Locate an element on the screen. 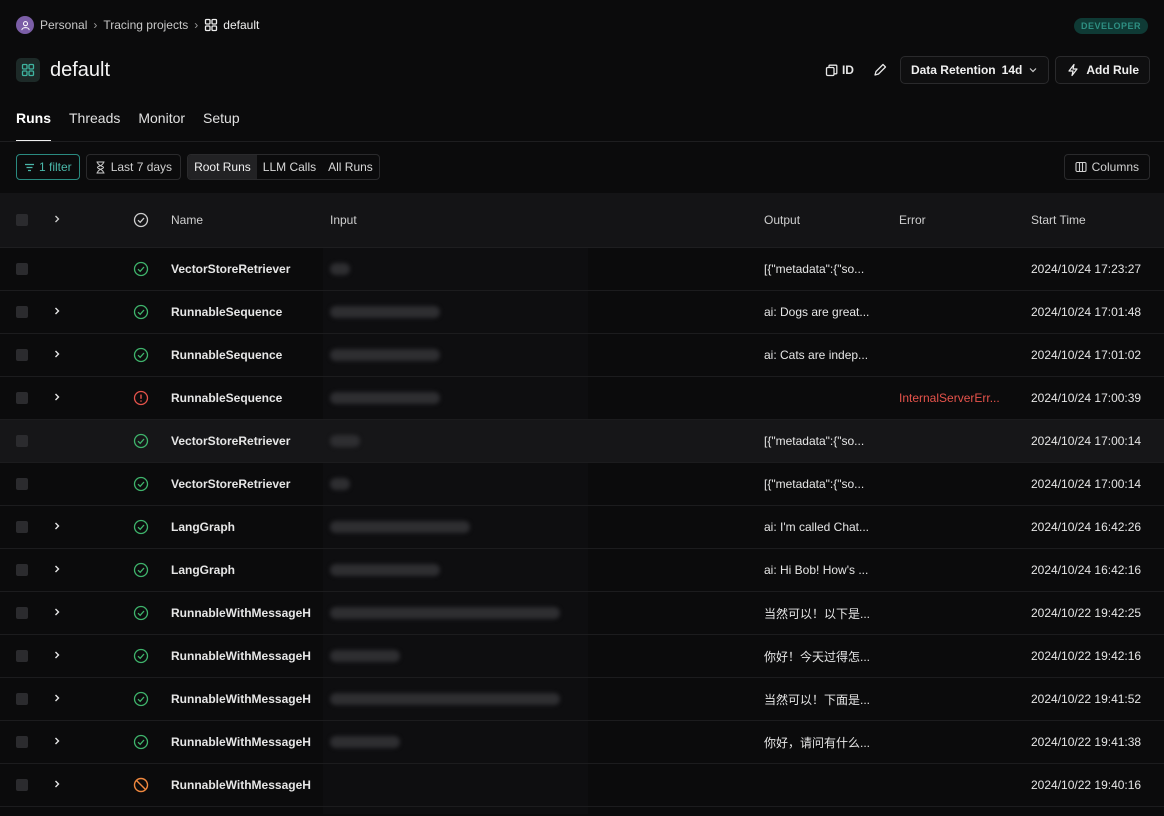 The image size is (1164, 816). header-input: Input is located at coordinates (546, 220).